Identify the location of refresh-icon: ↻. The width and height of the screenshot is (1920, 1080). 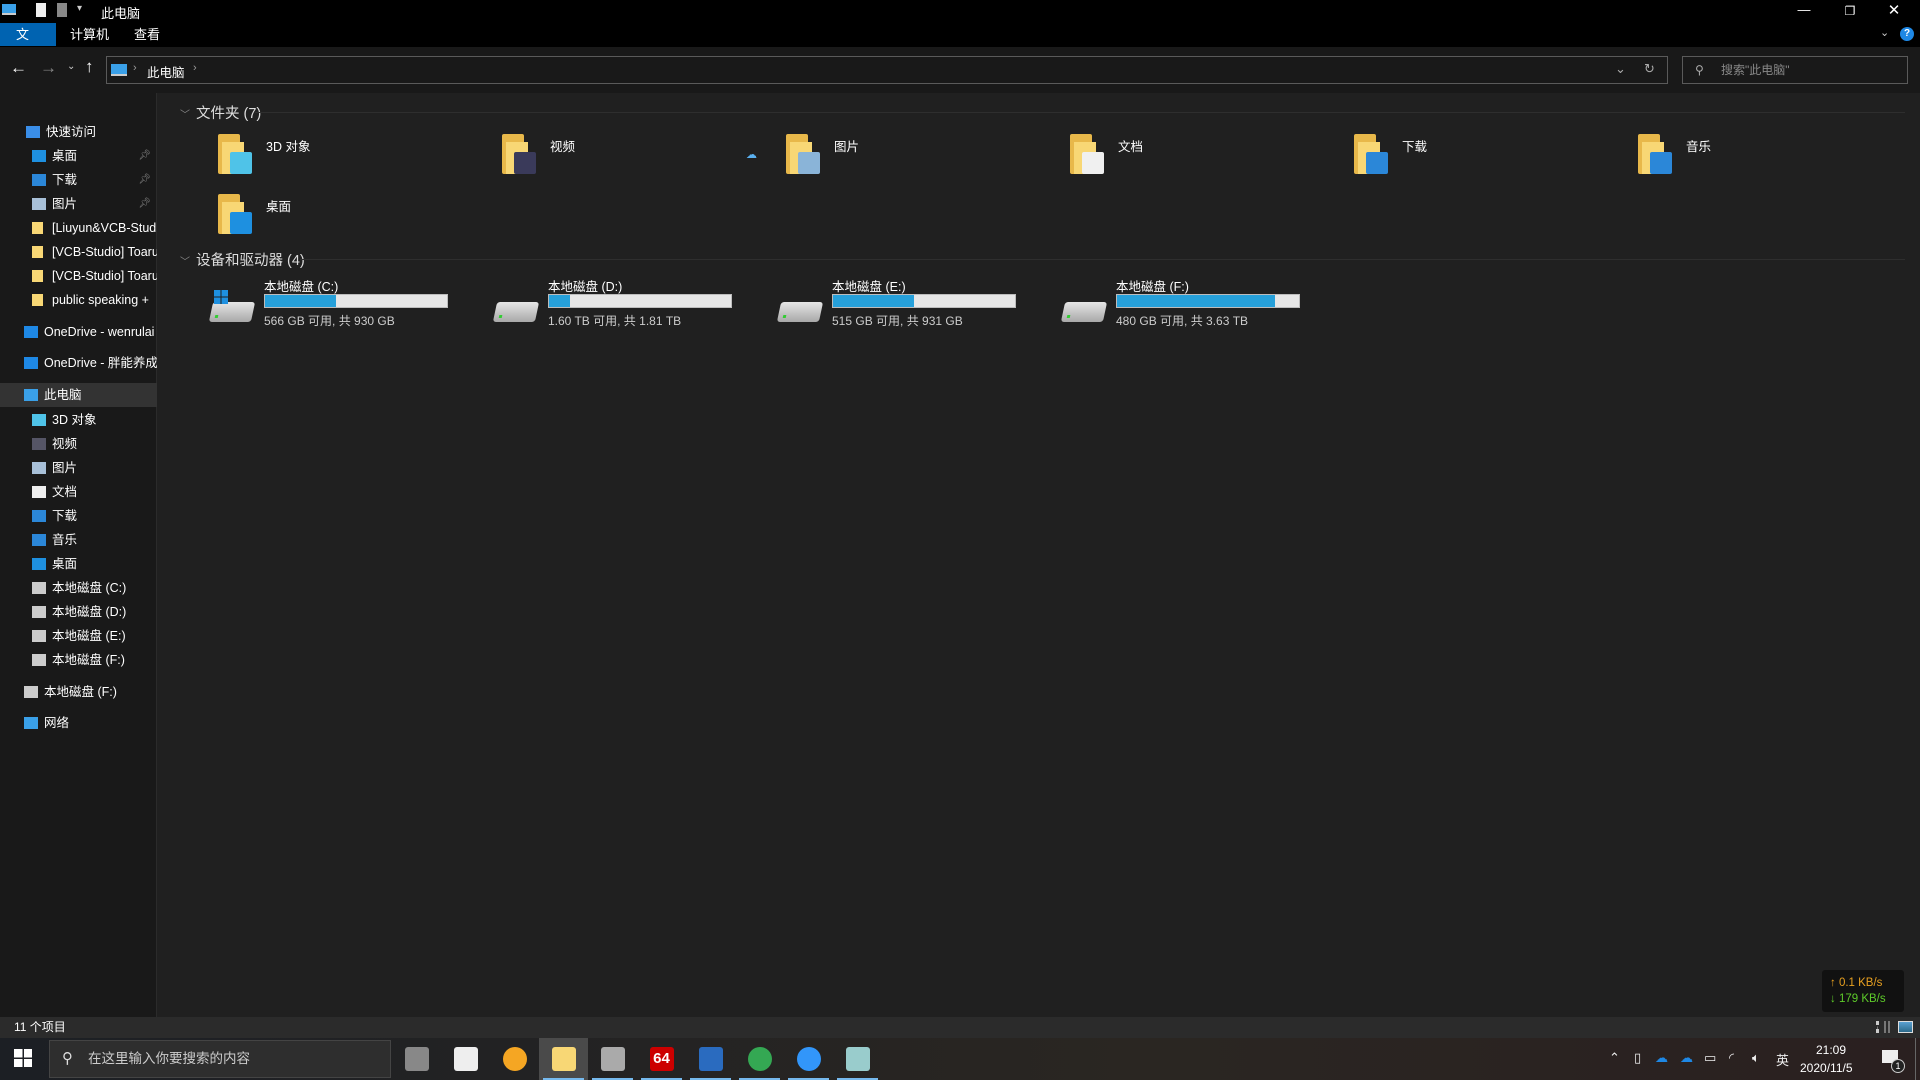
(1649, 69).